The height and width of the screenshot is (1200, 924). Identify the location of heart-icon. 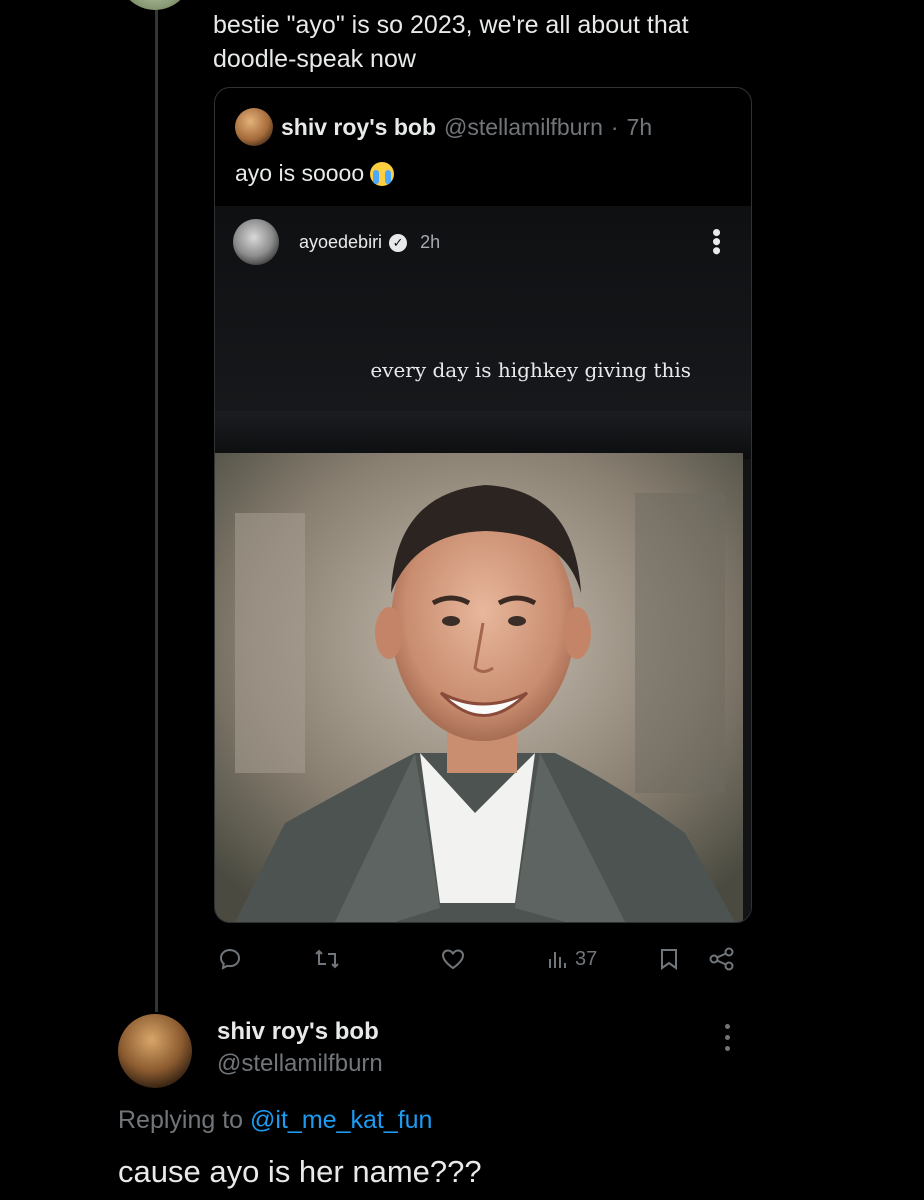
(453, 959).